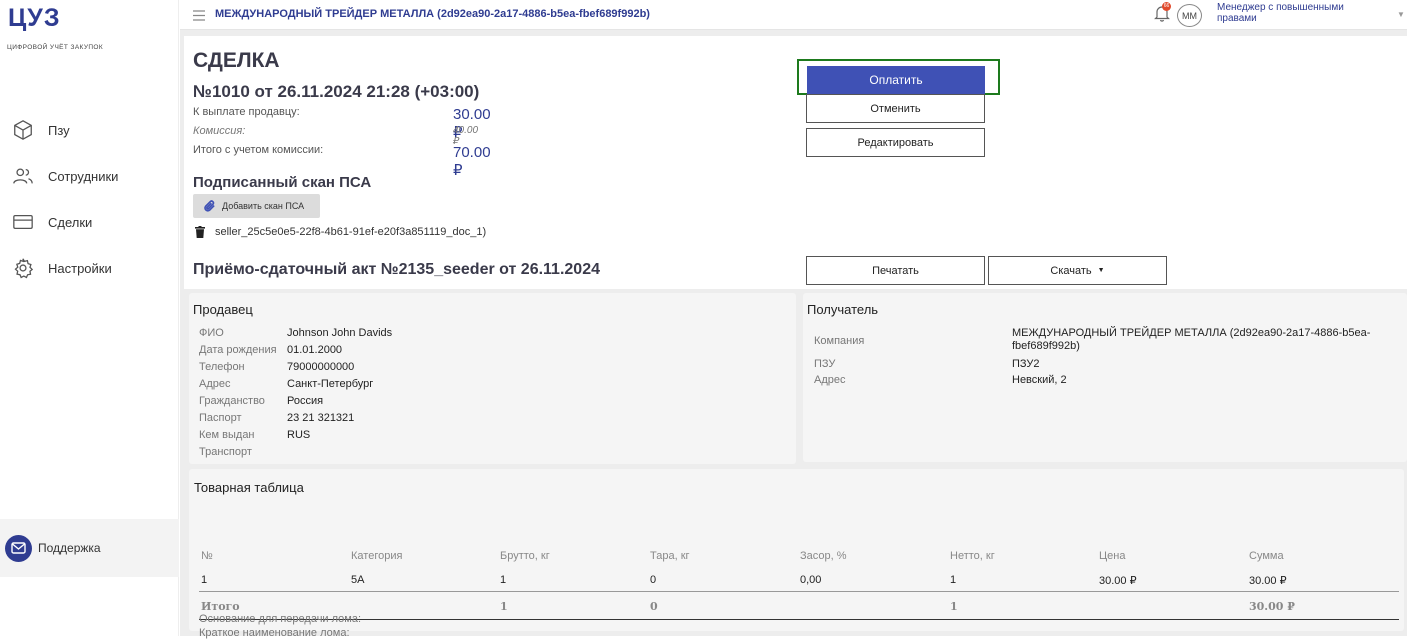 The width and height of the screenshot is (1407, 639). Describe the element at coordinates (1101, 270) in the screenshot. I see `caret-down-icon: ▼` at that location.